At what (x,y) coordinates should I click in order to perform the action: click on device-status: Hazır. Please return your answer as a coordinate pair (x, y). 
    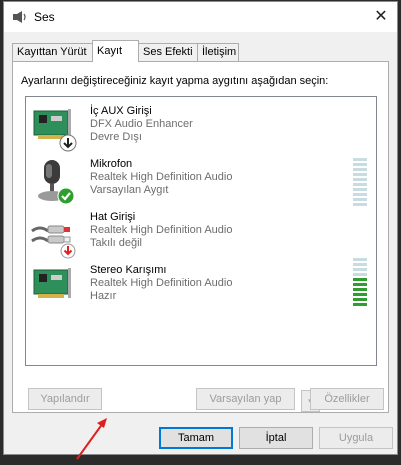
    Looking at the image, I should click on (103, 296).